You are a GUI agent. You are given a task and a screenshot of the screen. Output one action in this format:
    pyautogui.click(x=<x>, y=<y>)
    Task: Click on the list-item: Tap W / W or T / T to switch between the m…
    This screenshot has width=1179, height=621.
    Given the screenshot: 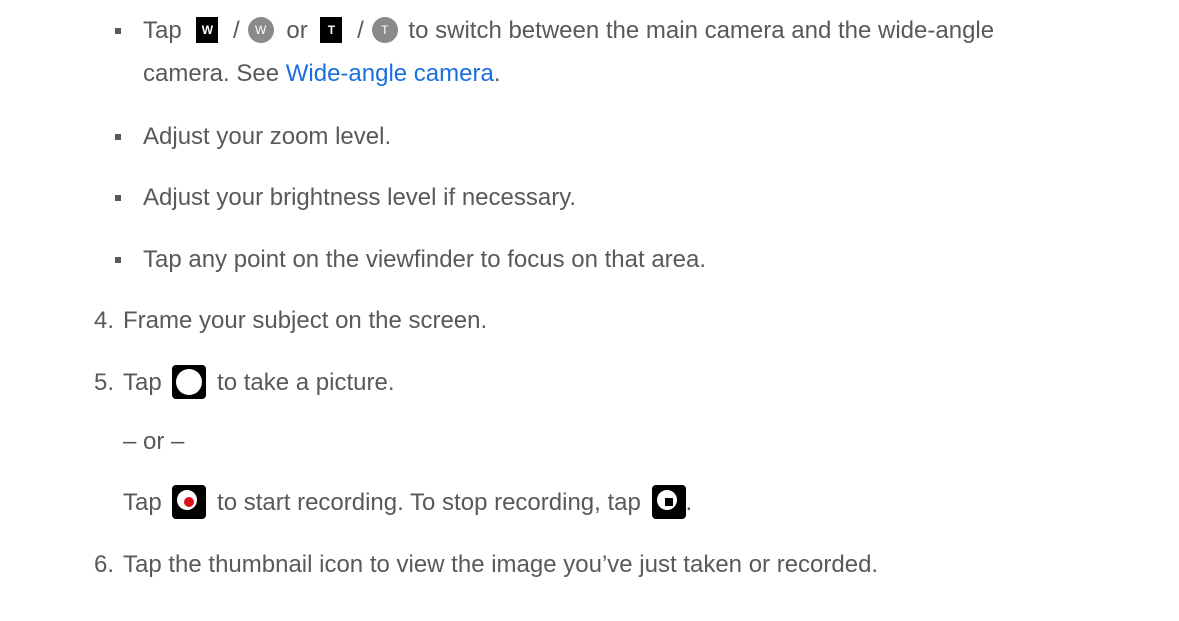 What is the action you would take?
    pyautogui.click(x=569, y=30)
    